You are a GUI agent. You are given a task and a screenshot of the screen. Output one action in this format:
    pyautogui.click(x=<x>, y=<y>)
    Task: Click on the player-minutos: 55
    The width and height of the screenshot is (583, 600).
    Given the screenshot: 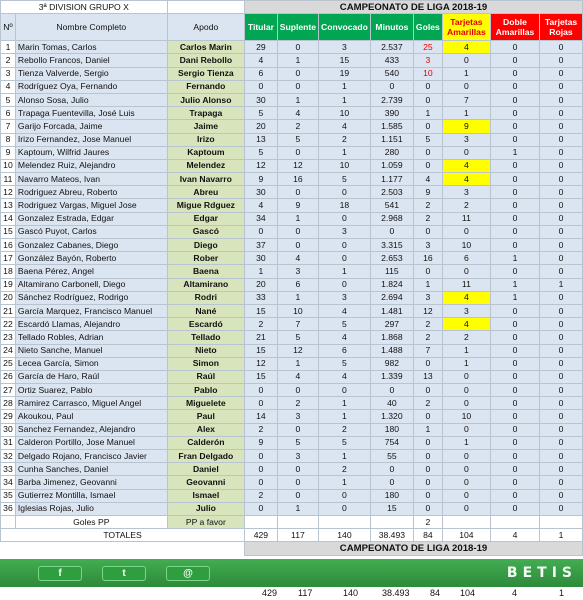 What is the action you would take?
    pyautogui.click(x=391, y=456)
    